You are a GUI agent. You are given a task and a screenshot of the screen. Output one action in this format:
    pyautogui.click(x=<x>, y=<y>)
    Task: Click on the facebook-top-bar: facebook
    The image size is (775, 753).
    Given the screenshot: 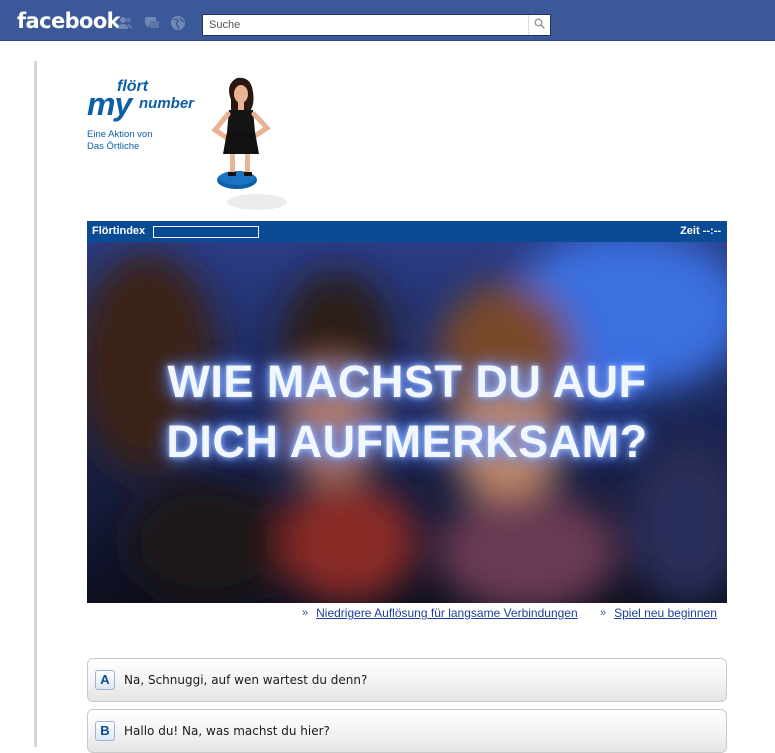 What is the action you would take?
    pyautogui.click(x=387, y=20)
    